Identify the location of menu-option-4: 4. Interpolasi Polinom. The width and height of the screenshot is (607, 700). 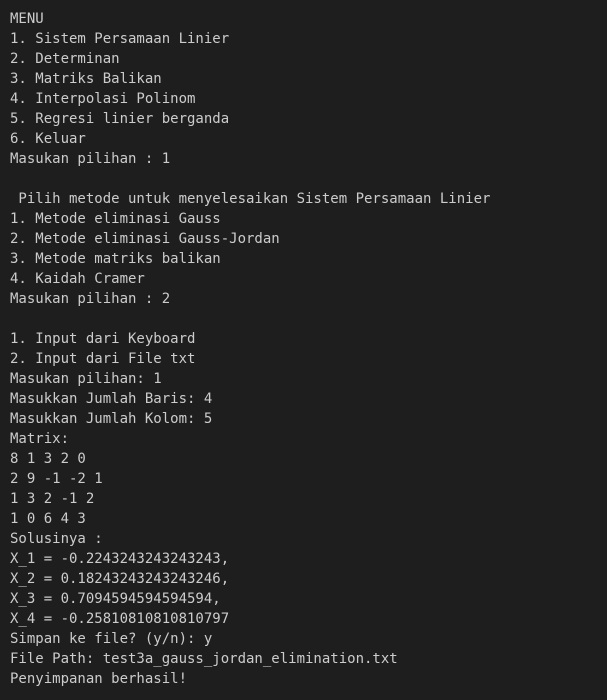
(103, 99).